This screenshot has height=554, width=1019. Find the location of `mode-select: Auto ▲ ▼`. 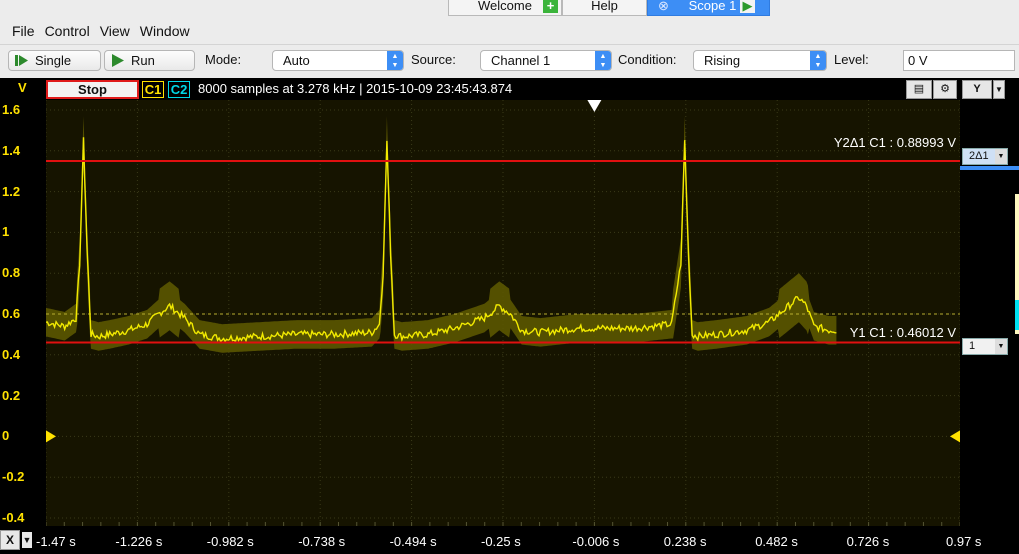

mode-select: Auto ▲ ▼ is located at coordinates (338, 60).